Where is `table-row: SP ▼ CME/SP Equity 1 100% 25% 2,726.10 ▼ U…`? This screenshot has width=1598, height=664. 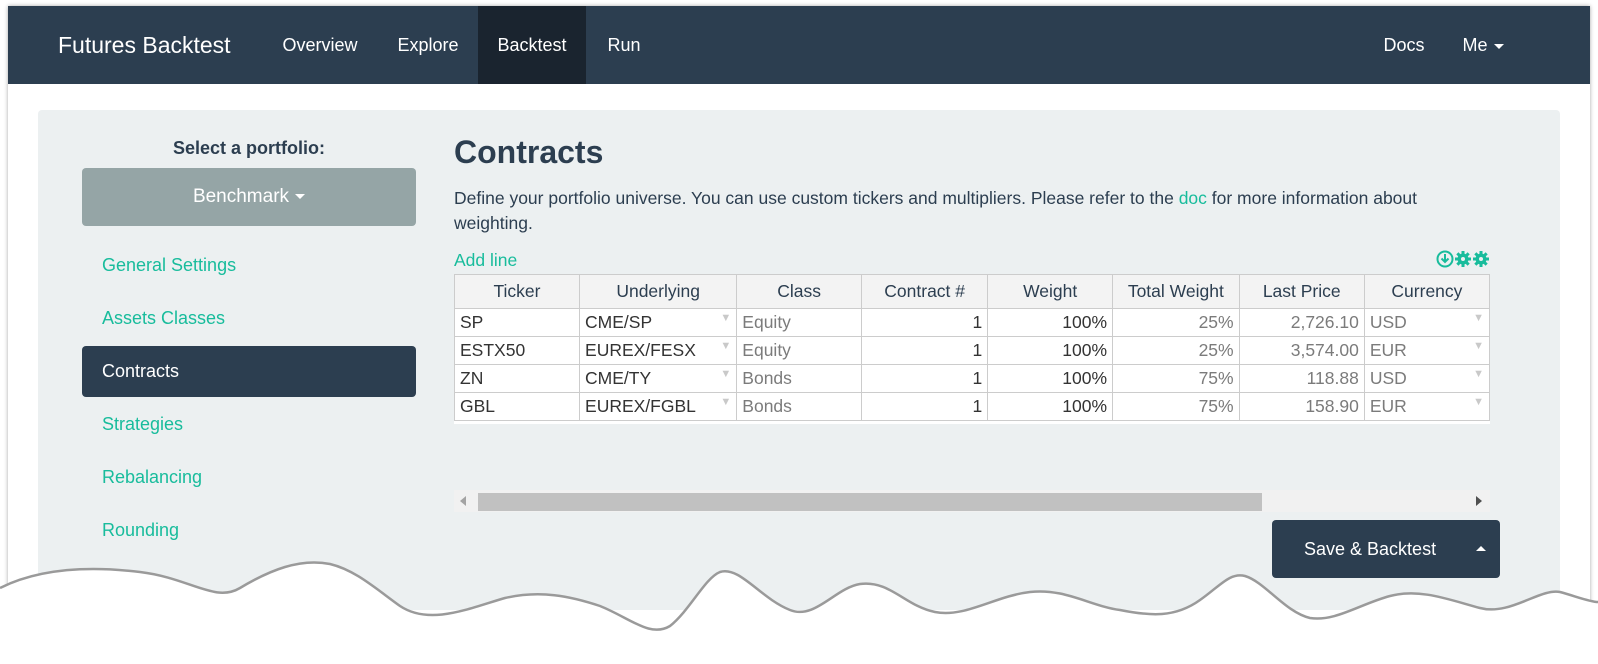 table-row: SP ▼ CME/SP Equity 1 100% 25% 2,726.10 ▼ U… is located at coordinates (972, 322).